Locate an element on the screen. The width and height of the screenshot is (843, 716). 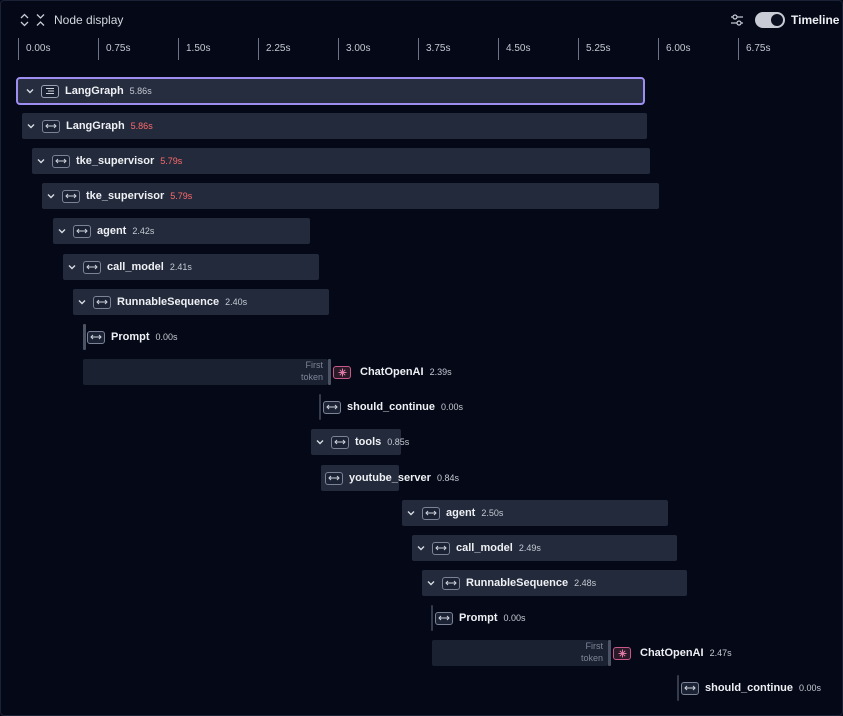
trace-row: call_model 2.41s is located at coordinates (421, 267).